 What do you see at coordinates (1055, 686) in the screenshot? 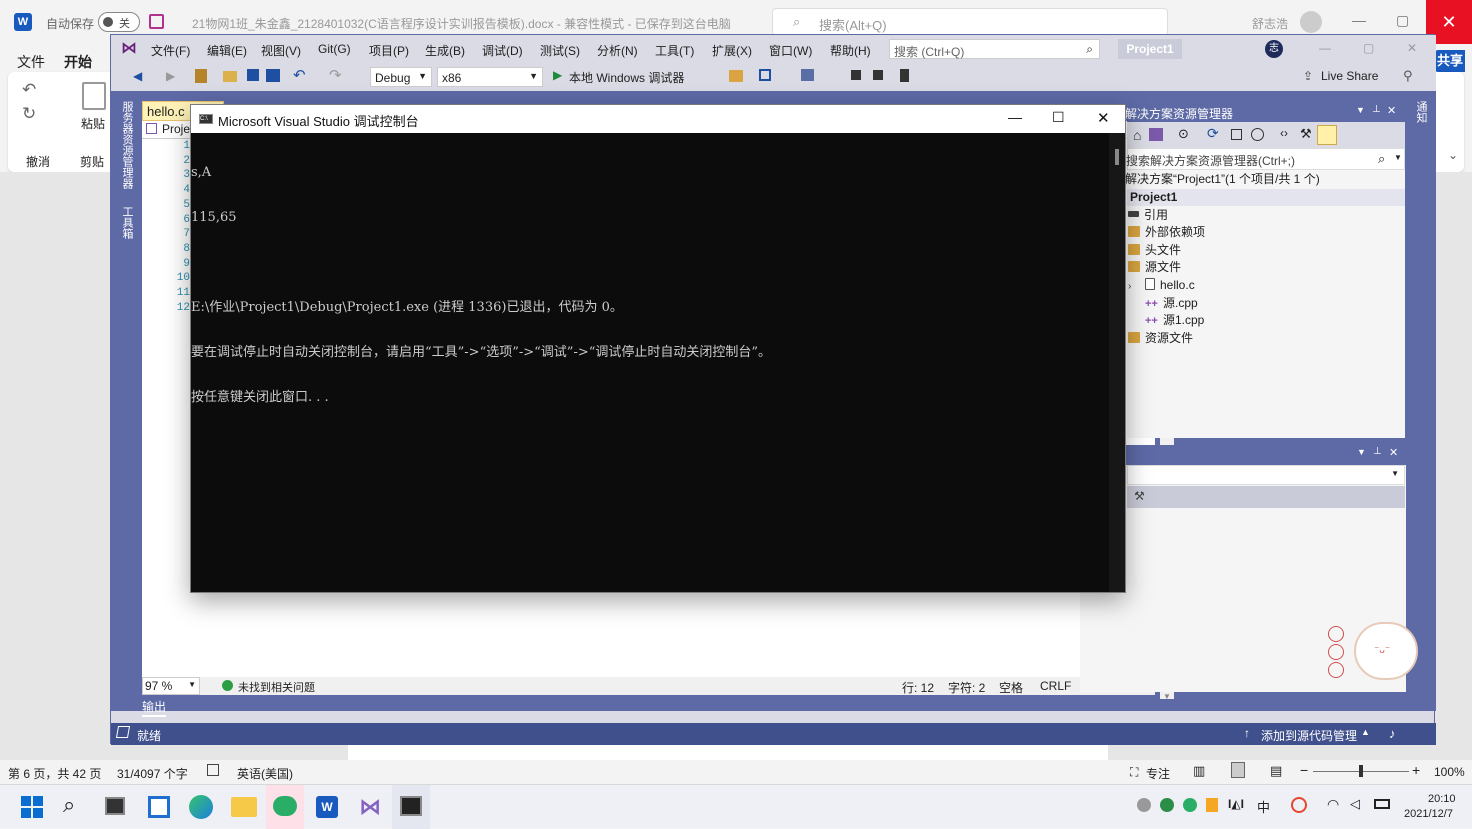
I see `eol-indicator: CRLF` at bounding box center [1055, 686].